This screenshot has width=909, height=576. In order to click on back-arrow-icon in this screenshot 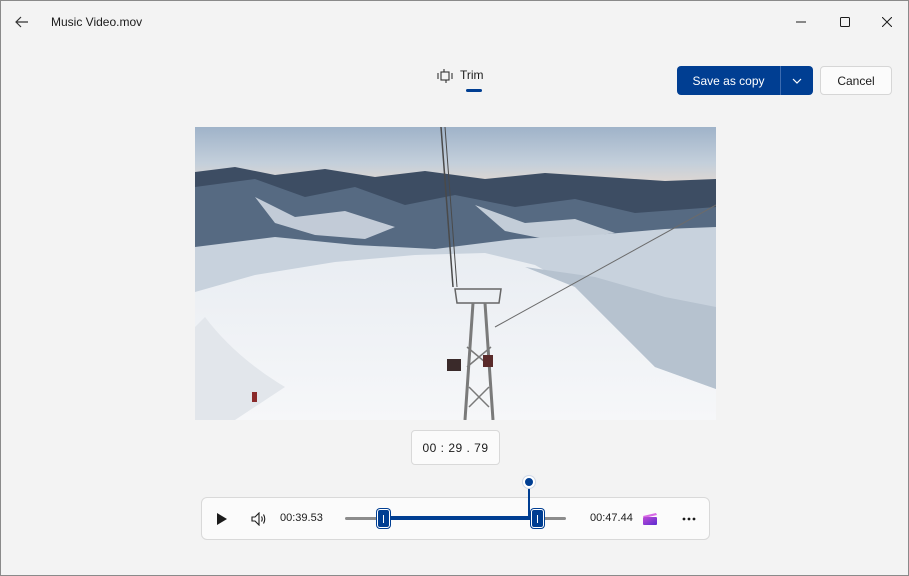, I will do `click(21, 22)`.